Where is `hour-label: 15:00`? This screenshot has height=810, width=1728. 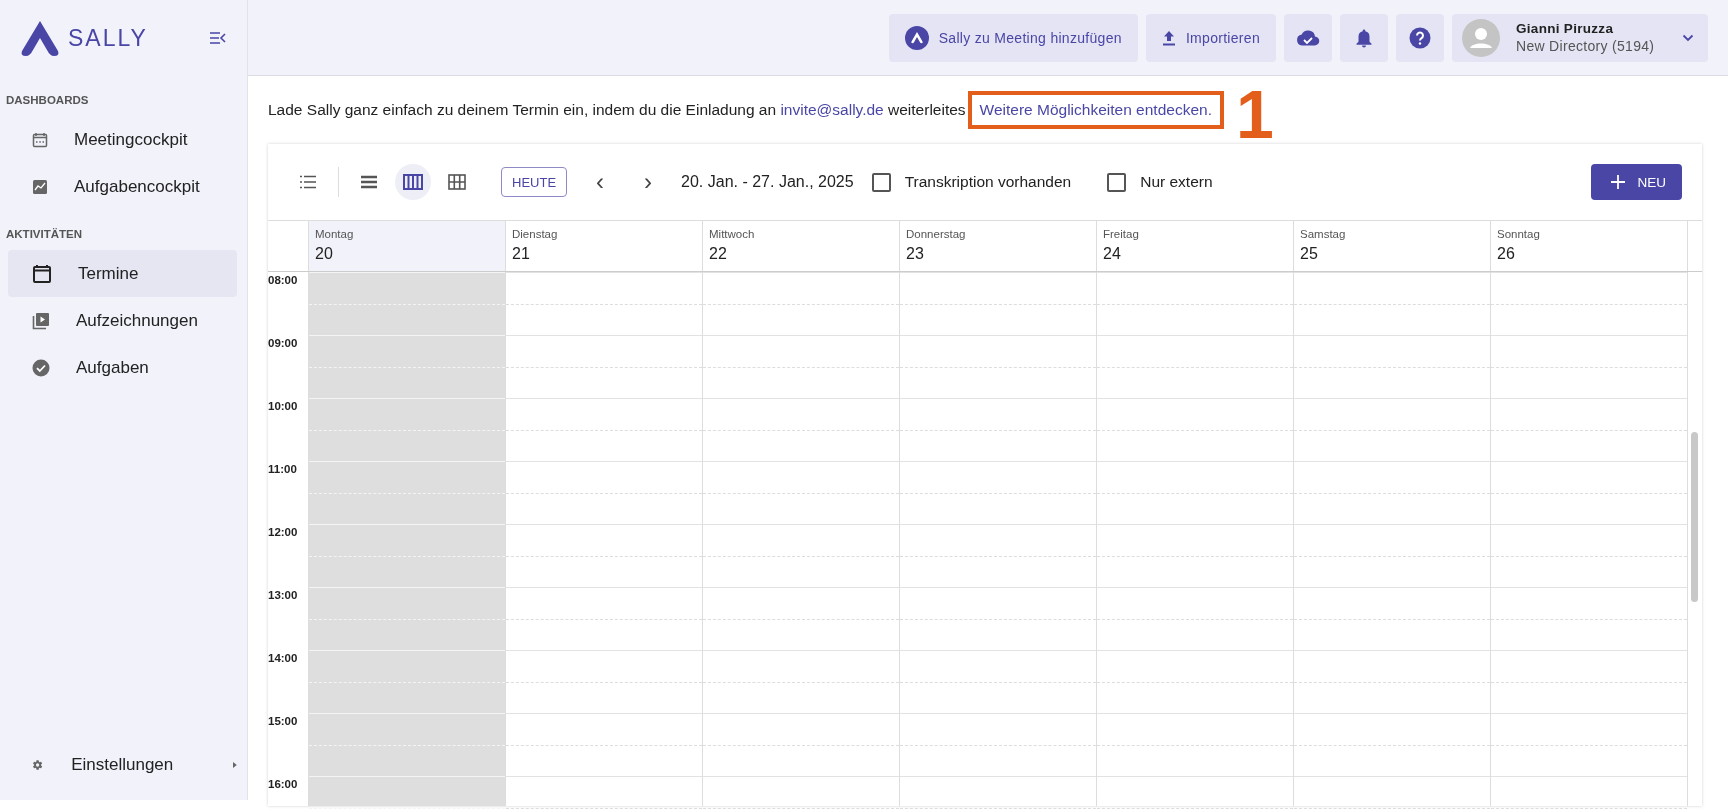
hour-label: 15:00 is located at coordinates (283, 721).